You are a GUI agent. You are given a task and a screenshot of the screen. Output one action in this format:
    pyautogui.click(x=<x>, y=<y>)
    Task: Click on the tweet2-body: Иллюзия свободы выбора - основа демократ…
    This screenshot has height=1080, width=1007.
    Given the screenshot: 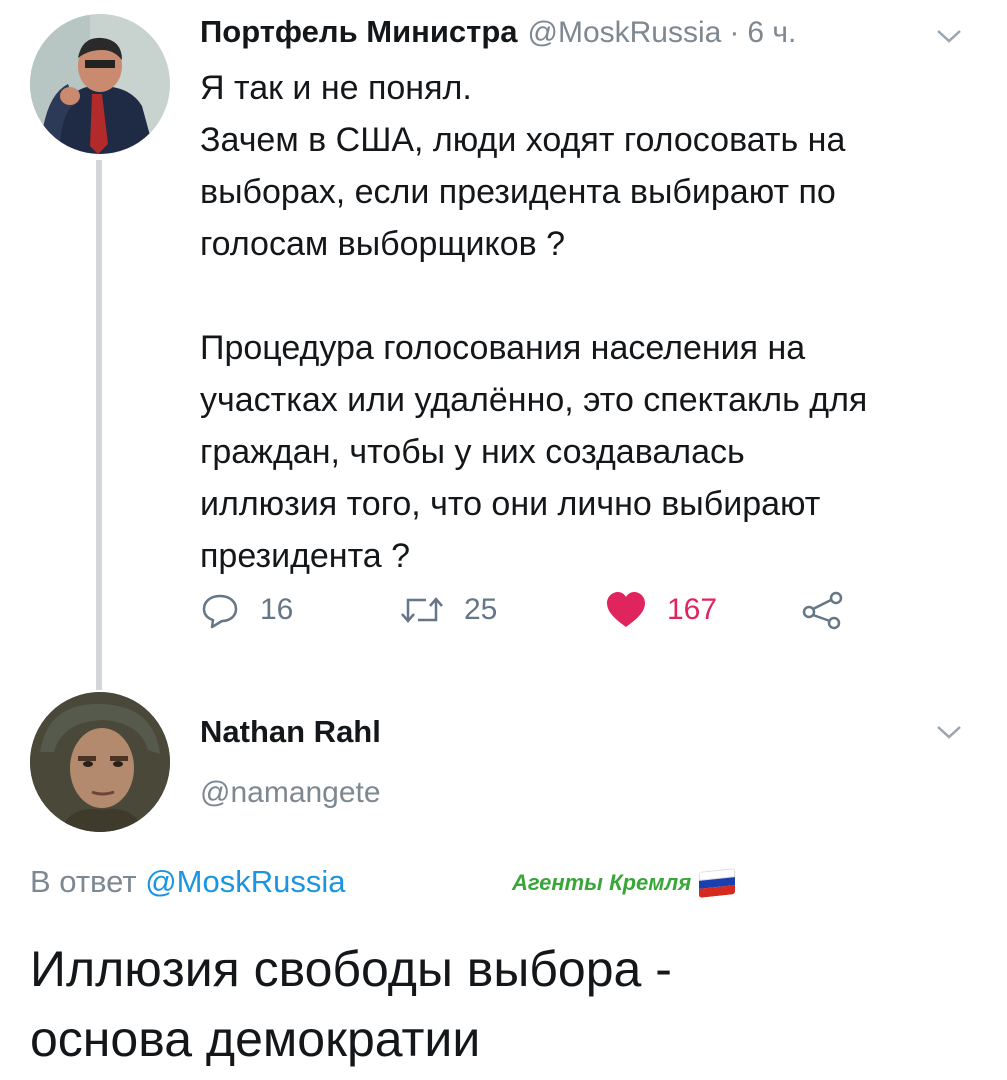 What is the action you would take?
    pyautogui.click(x=510, y=1004)
    